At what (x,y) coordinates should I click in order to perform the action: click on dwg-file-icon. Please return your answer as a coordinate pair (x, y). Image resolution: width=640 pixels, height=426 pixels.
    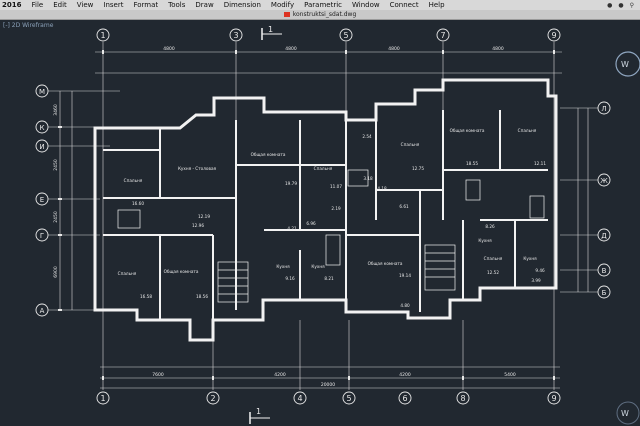
    Looking at the image, I should click on (286, 14).